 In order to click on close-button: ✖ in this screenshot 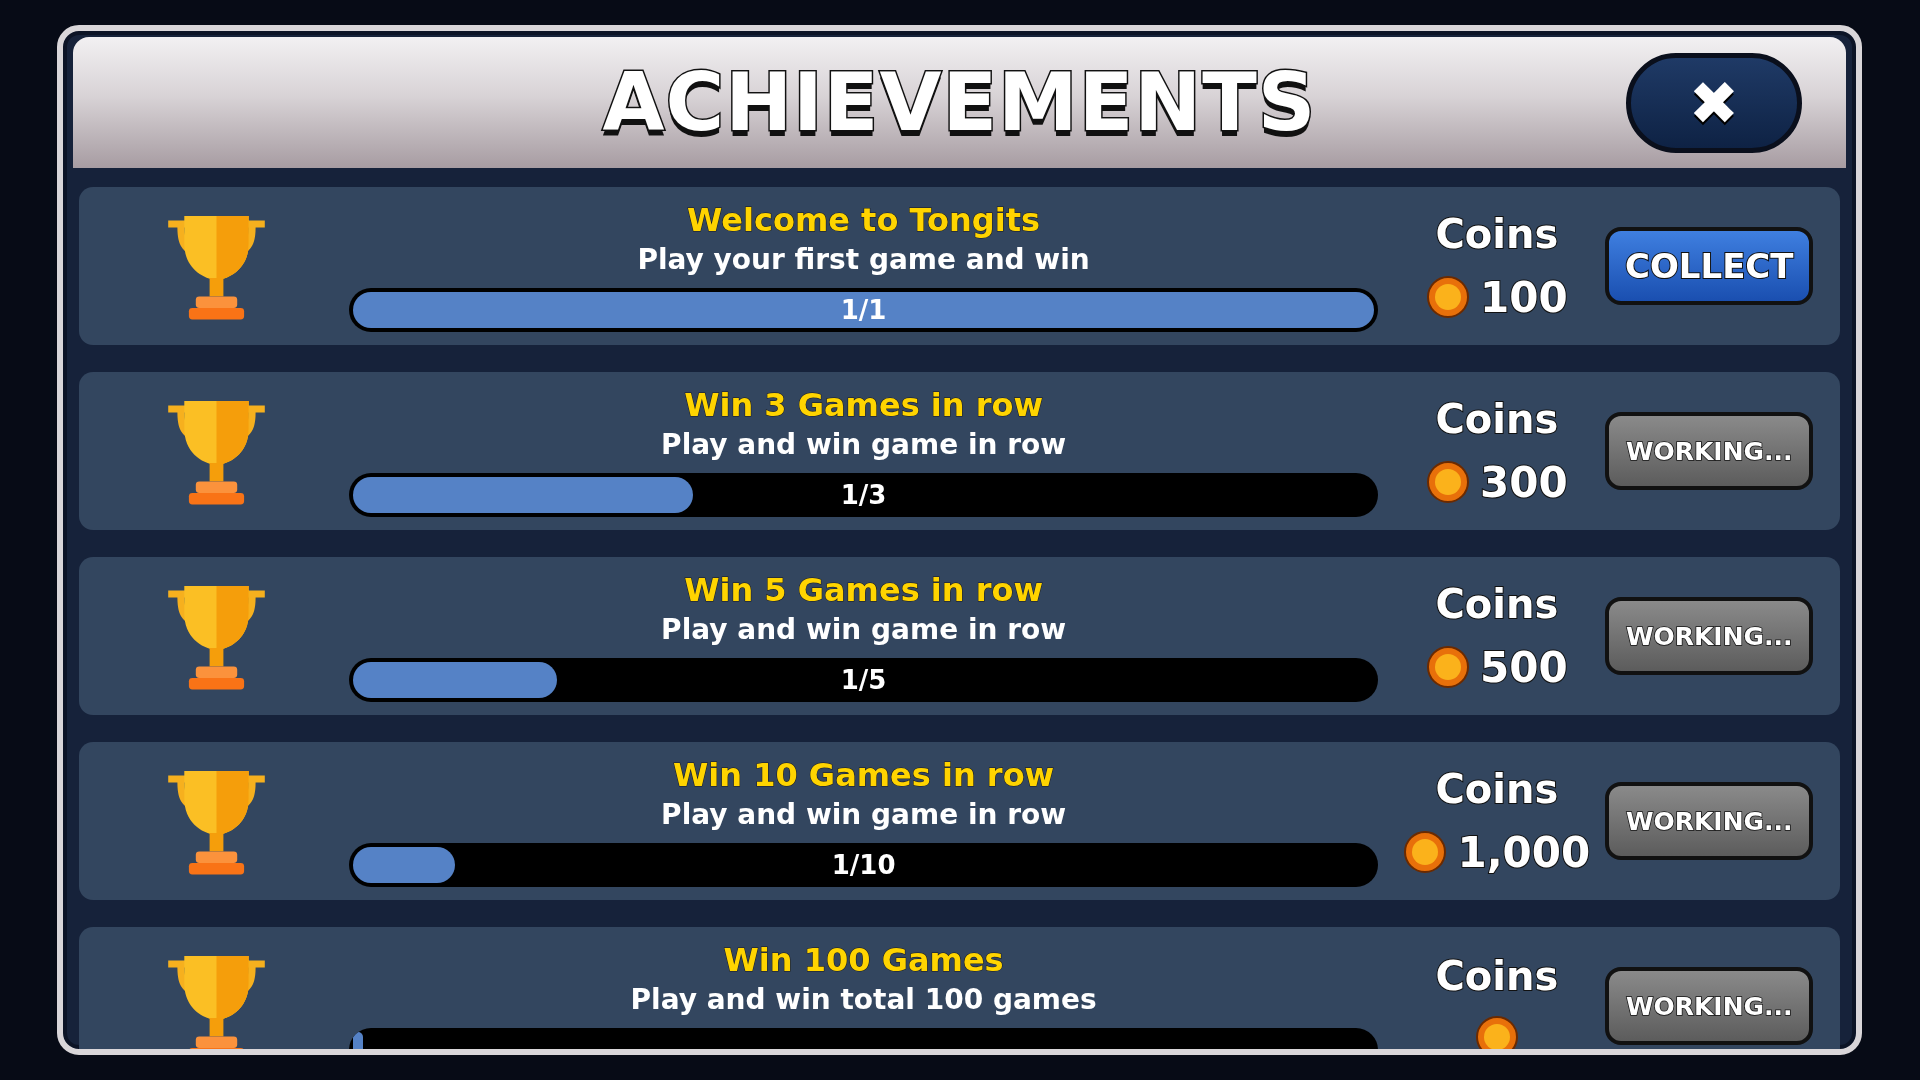, I will do `click(1714, 103)`.